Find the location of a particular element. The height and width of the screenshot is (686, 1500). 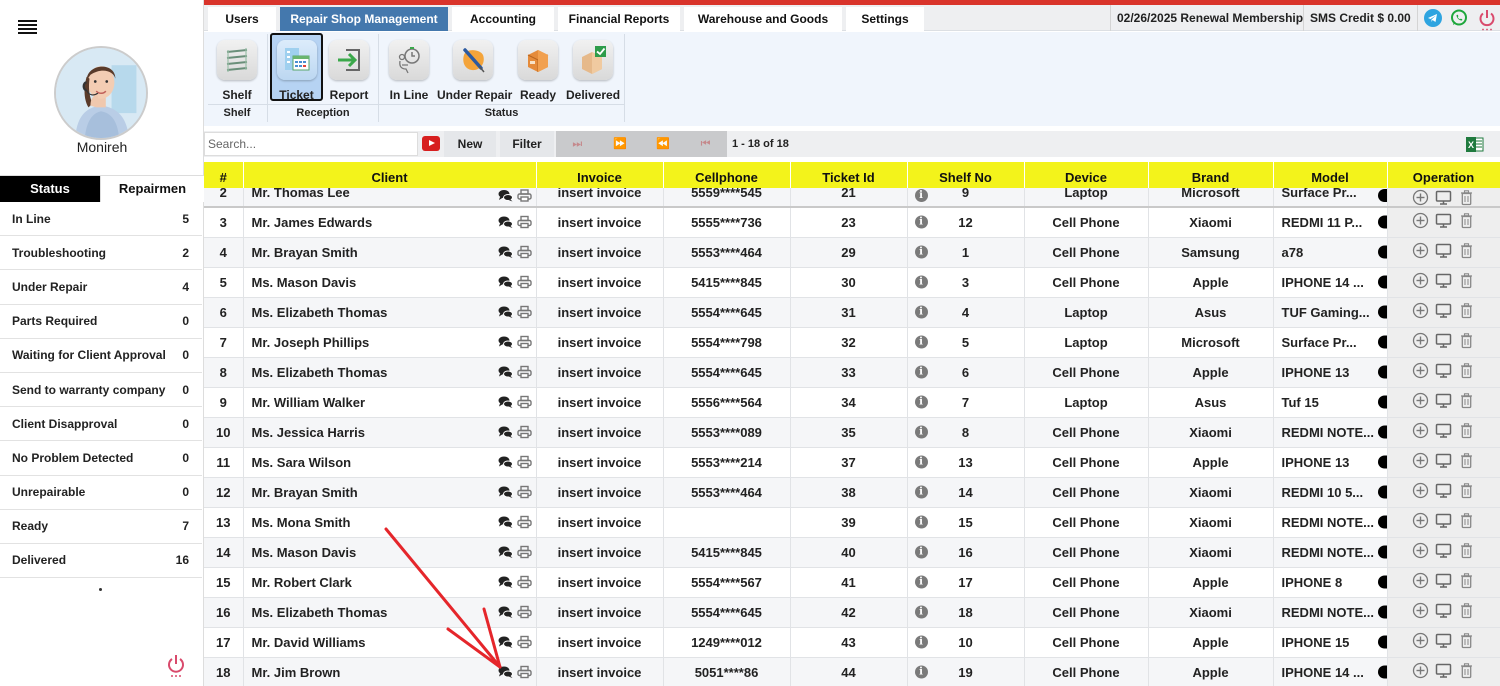

col-header-ticket-id: Ticket Id is located at coordinates (849, 175).